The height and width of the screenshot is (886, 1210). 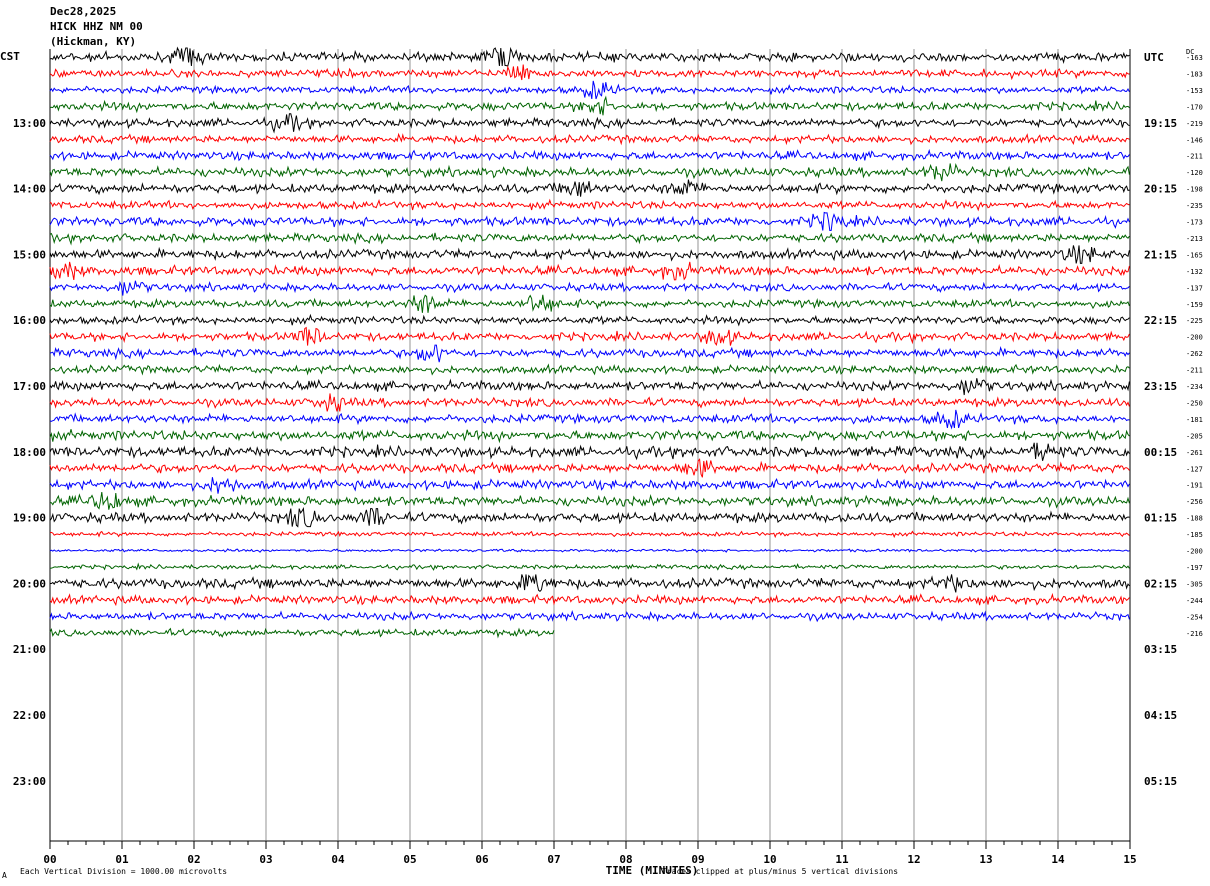 What do you see at coordinates (1194, 223) in the screenshot?
I see `dc-offset-label: -173` at bounding box center [1194, 223].